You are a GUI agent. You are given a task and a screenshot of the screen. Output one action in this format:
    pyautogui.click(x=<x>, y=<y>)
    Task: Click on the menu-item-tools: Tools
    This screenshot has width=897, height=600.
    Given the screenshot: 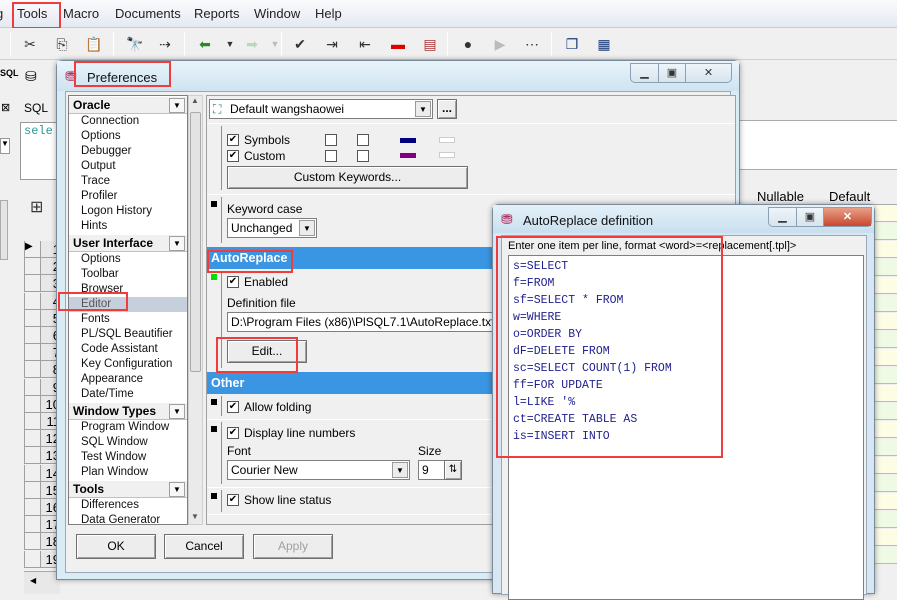 What is the action you would take?
    pyautogui.click(x=32, y=13)
    